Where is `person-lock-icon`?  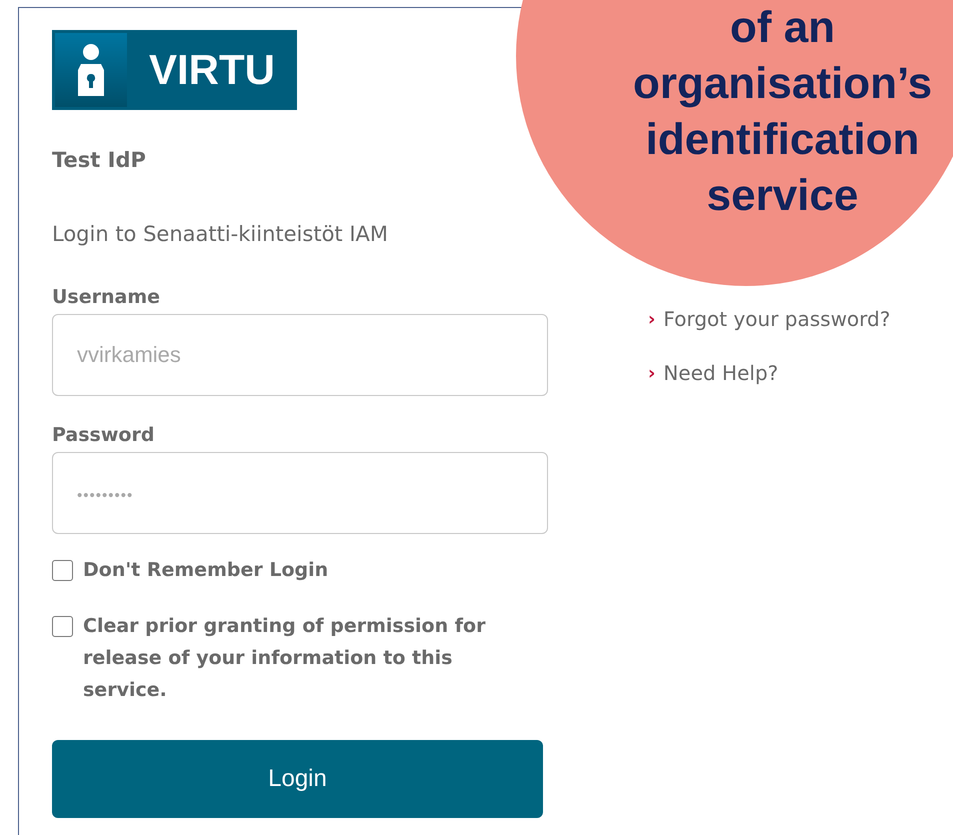
person-lock-icon is located at coordinates (91, 70).